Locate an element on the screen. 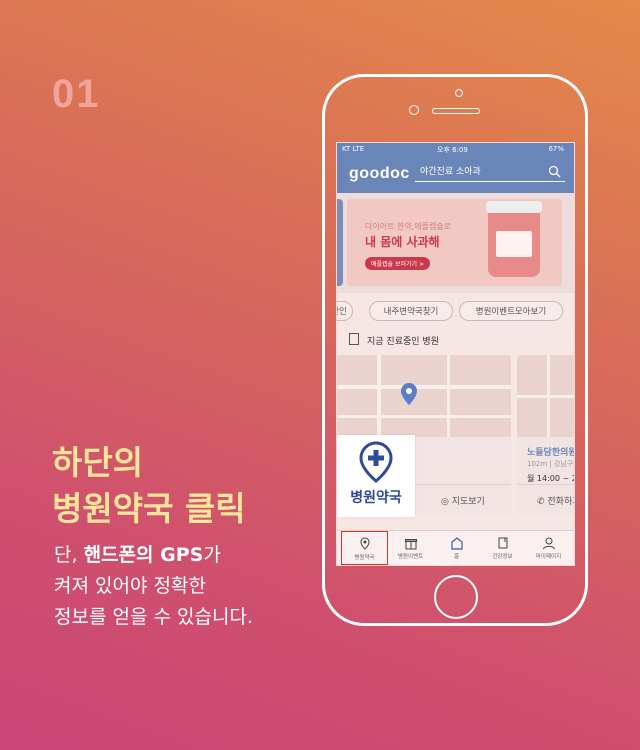 The width and height of the screenshot is (640, 750). section-open-hospitals: 지금 진료중인 병원 is located at coordinates (455, 340).